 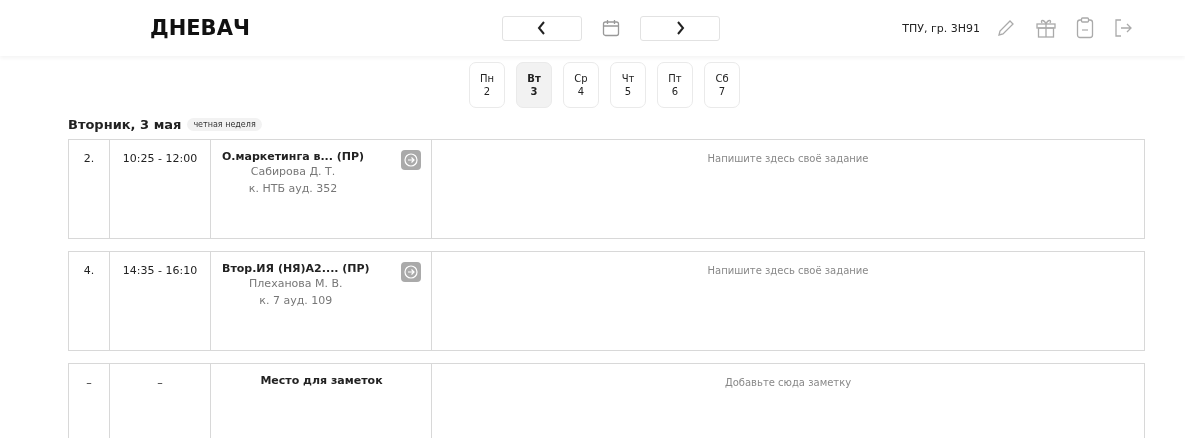 What do you see at coordinates (296, 301) in the screenshot?
I see `room-label: к. 7 ауд. 109` at bounding box center [296, 301].